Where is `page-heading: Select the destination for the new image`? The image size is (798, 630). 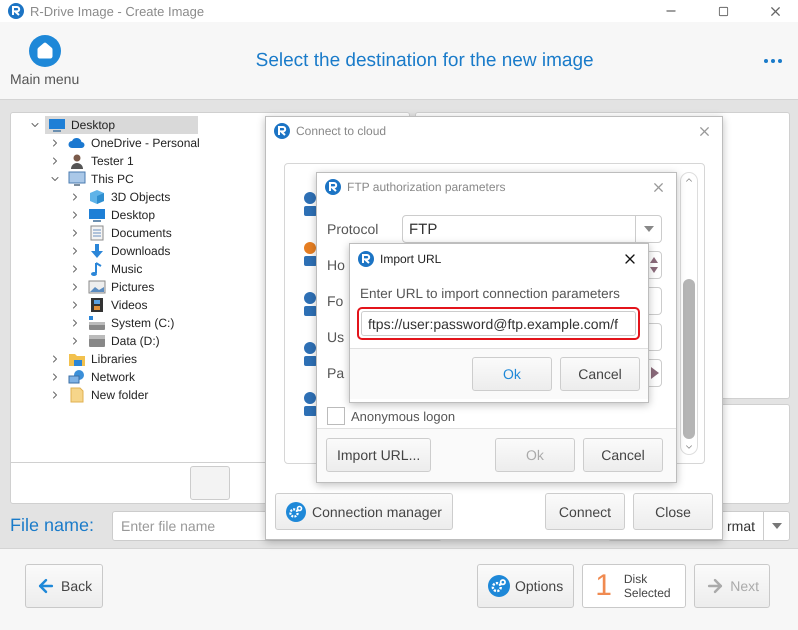 page-heading: Select the destination for the new image is located at coordinates (424, 61).